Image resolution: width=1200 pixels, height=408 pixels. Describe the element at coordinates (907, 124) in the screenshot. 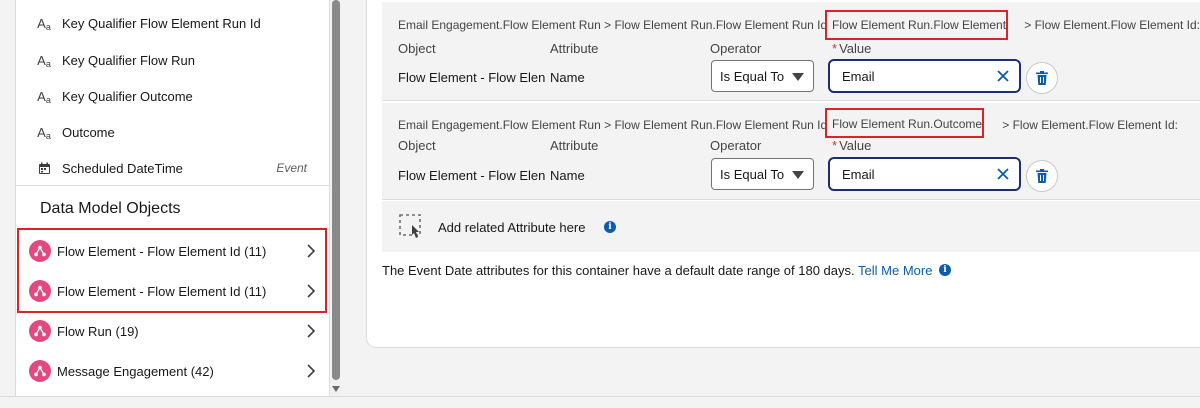

I see `path-highlight-text: Flow Element Run.Outcome` at that location.